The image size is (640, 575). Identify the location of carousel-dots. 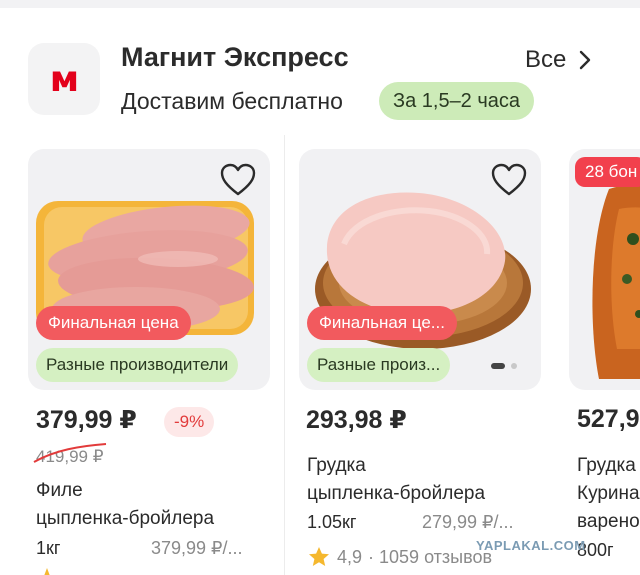
(504, 366).